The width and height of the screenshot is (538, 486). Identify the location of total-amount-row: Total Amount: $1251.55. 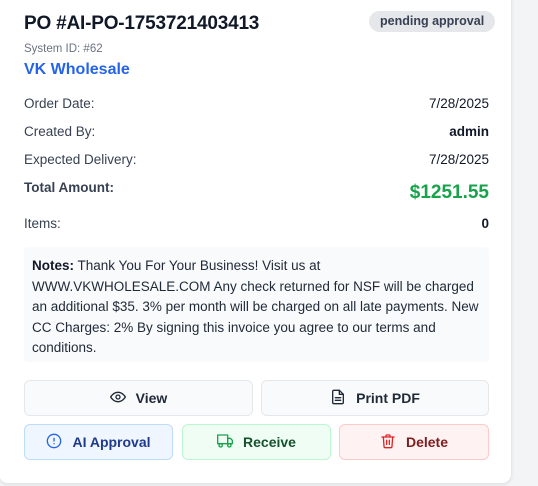
(256, 192).